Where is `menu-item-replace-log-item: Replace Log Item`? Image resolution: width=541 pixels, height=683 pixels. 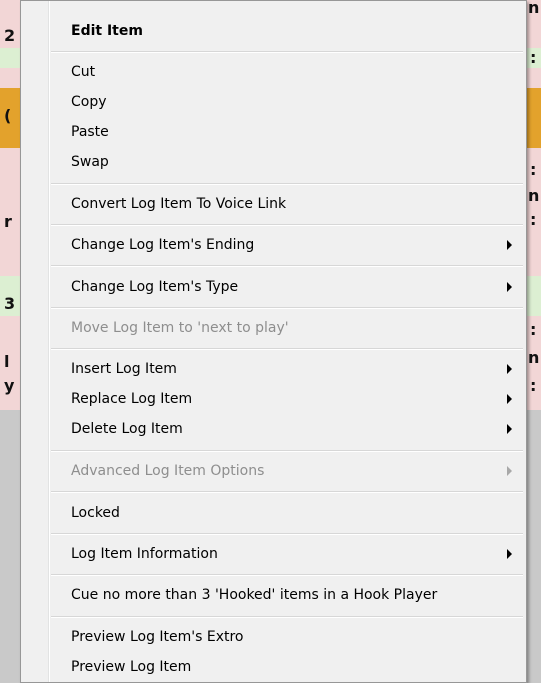 menu-item-replace-log-item: Replace Log Item is located at coordinates (273, 399).